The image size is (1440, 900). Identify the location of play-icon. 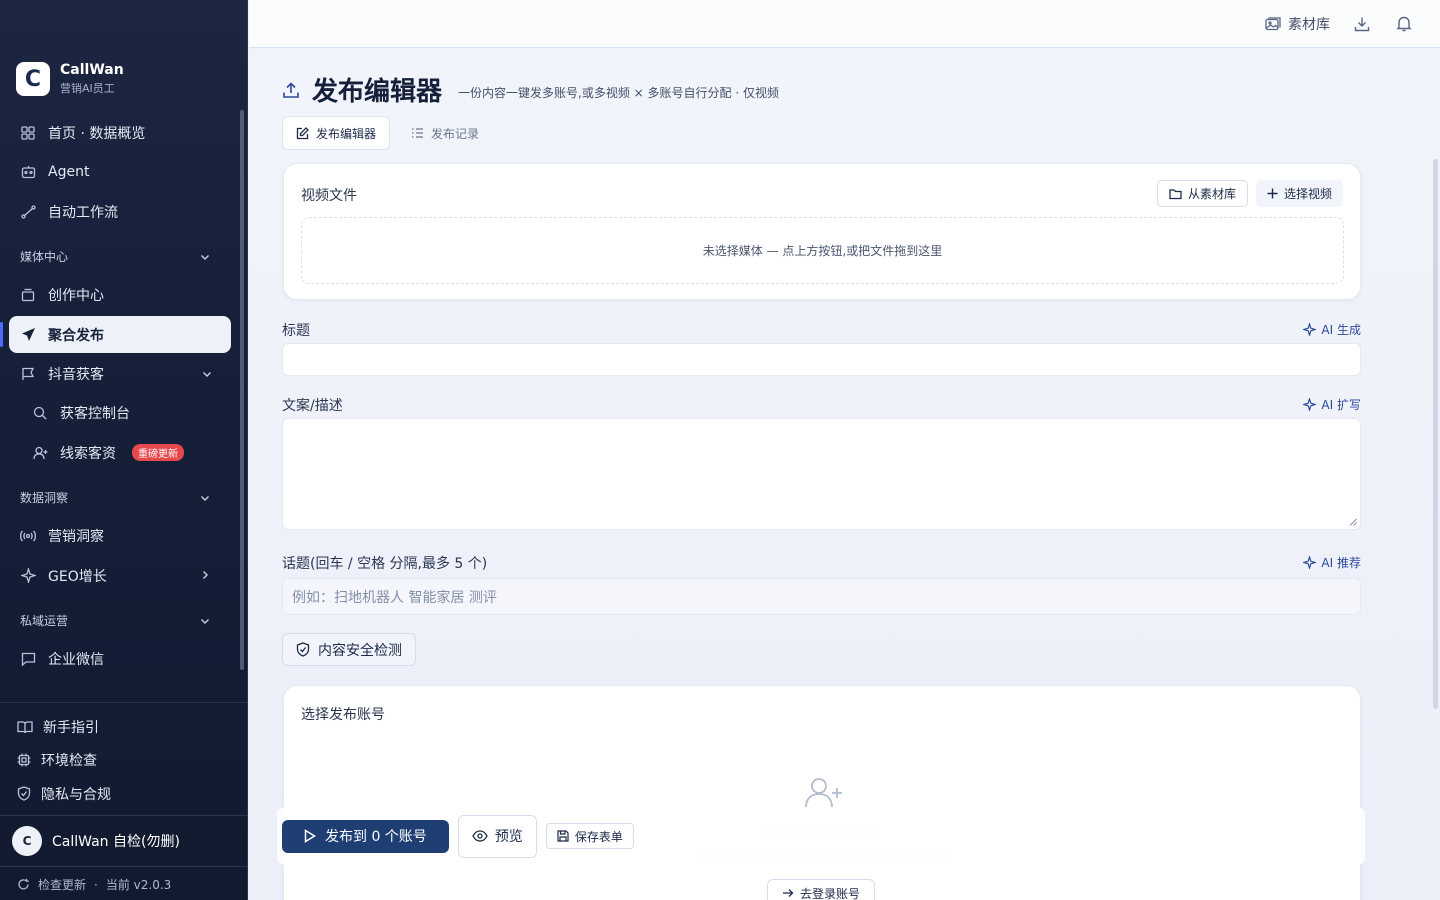
(310, 836).